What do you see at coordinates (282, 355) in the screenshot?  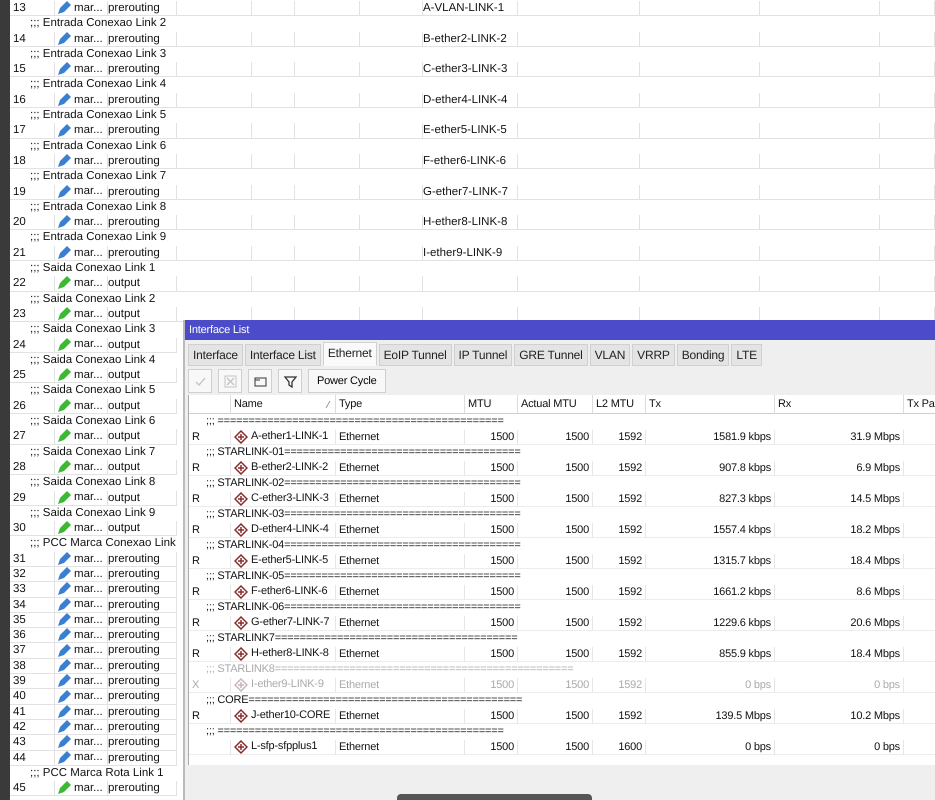 I see `tab: Interface List` at bounding box center [282, 355].